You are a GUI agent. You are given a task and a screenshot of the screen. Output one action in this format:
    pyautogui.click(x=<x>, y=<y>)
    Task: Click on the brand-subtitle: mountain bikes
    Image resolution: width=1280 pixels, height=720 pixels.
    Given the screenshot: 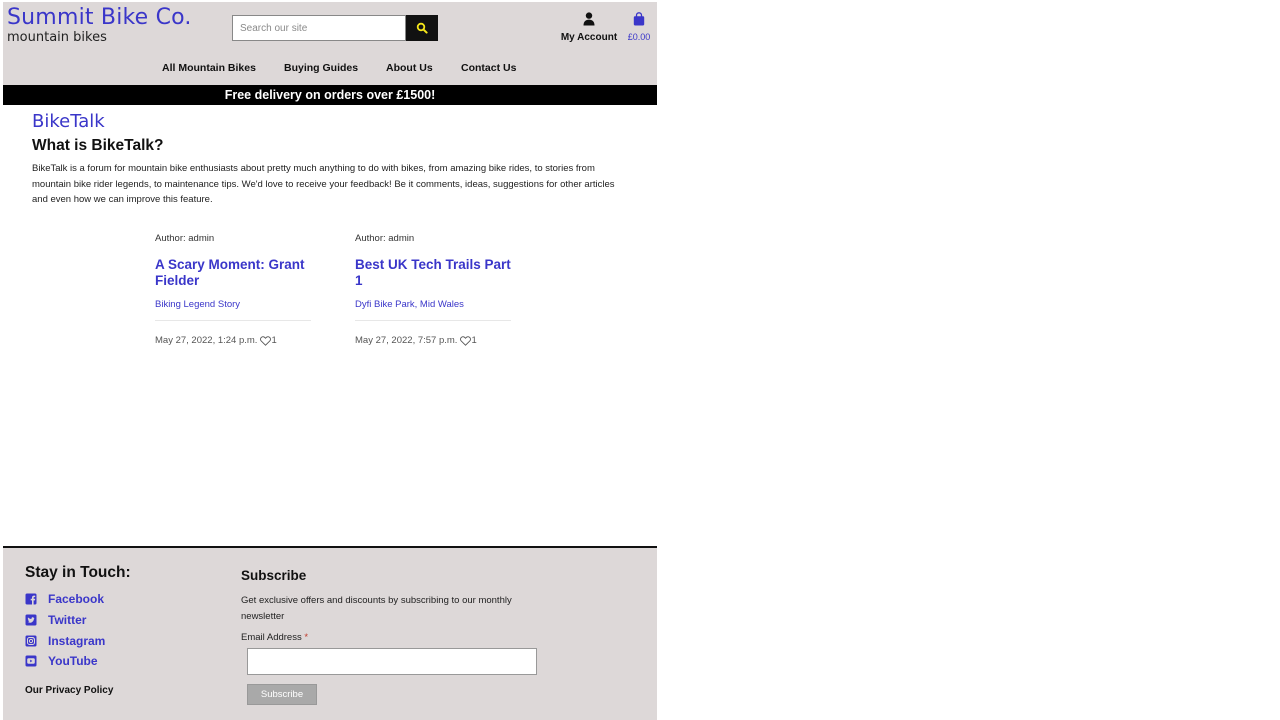 What is the action you would take?
    pyautogui.click(x=57, y=37)
    